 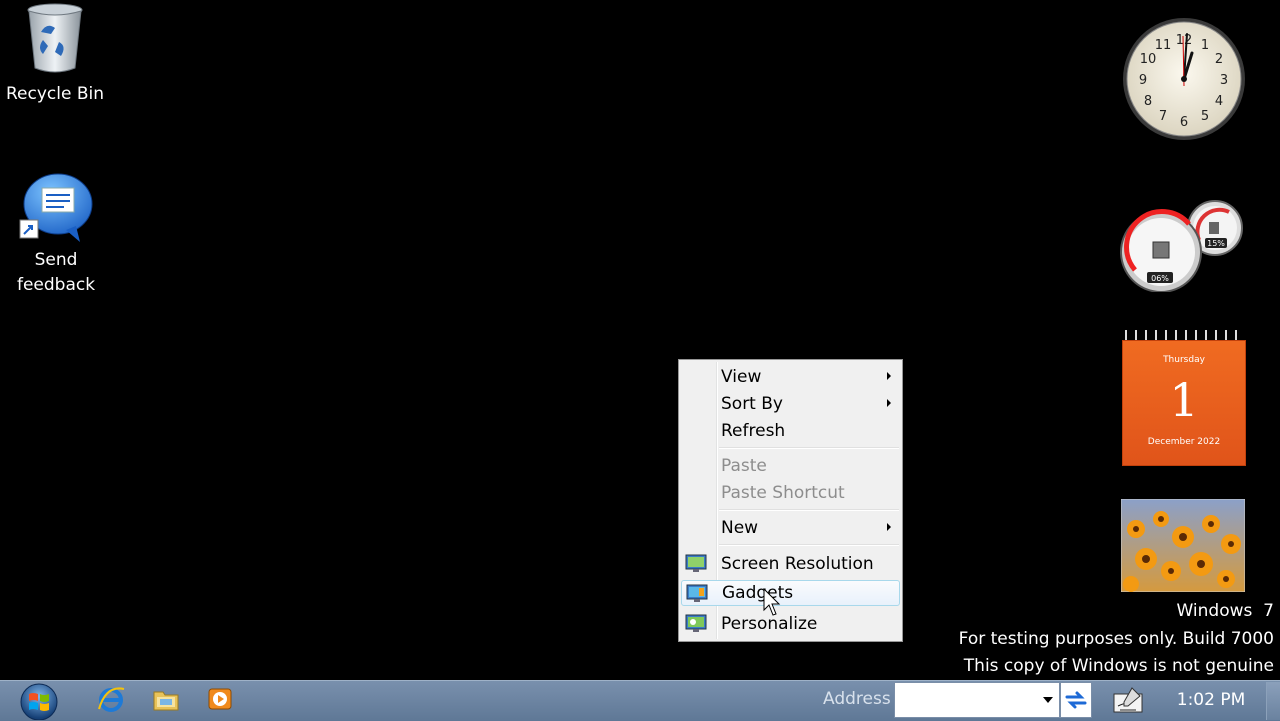 I want to click on mouse-cursor-icon, so click(x=772, y=602).